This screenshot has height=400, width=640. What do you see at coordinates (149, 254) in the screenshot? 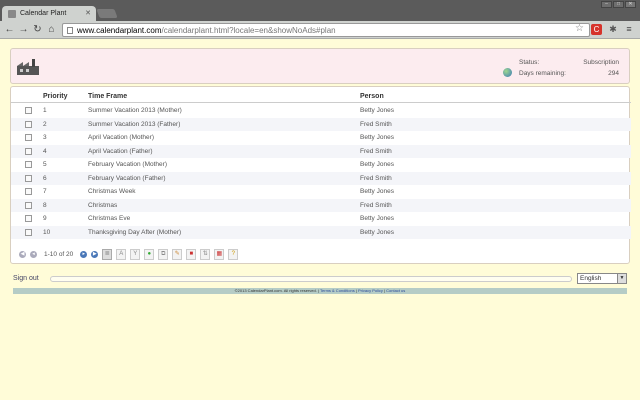
I see `add-icon: ●` at bounding box center [149, 254].